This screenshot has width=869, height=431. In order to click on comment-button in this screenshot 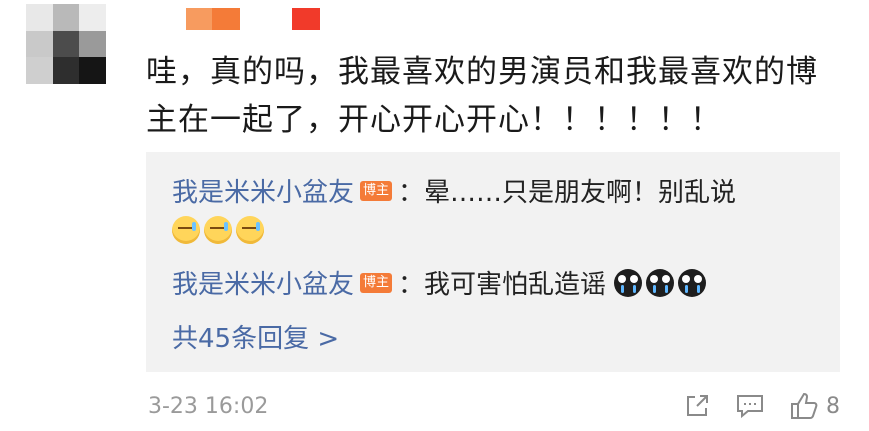, I will do `click(750, 406)`.